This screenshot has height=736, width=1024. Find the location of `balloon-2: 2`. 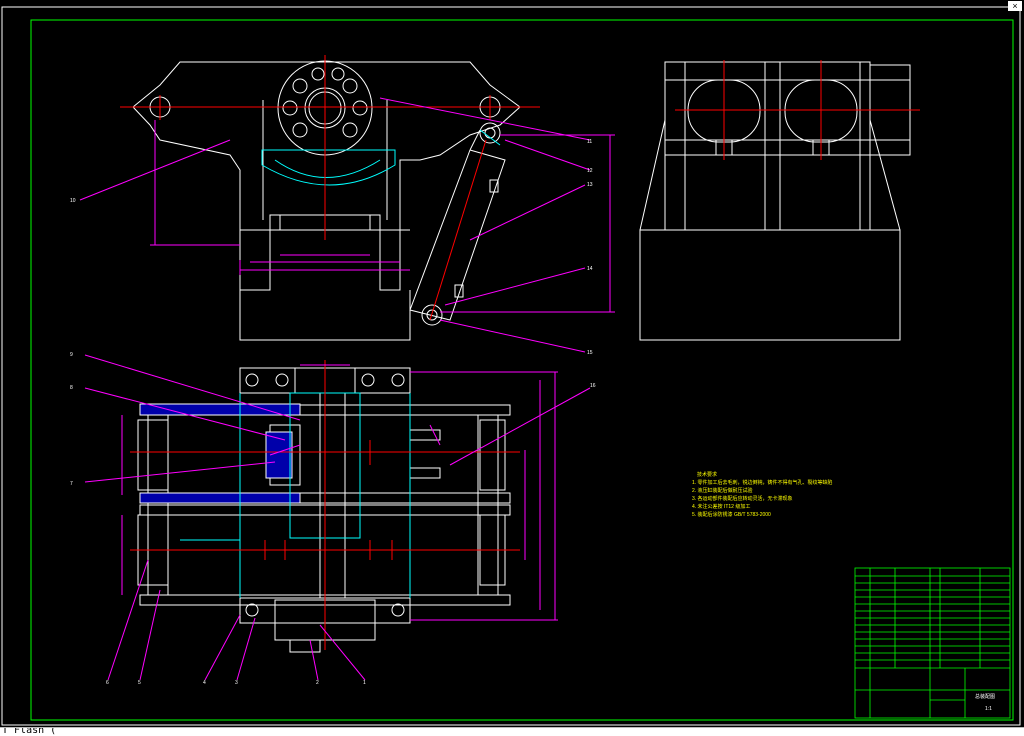

balloon-2: 2 is located at coordinates (317, 683).